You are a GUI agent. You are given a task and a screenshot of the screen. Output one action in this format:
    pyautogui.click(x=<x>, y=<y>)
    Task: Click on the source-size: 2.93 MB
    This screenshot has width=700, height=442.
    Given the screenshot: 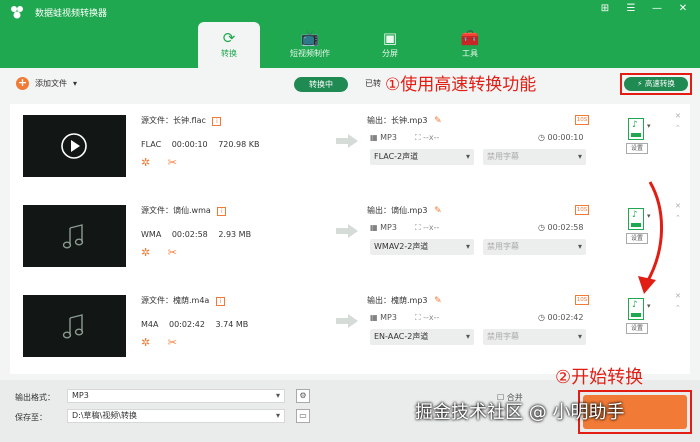 What is the action you would take?
    pyautogui.click(x=235, y=234)
    